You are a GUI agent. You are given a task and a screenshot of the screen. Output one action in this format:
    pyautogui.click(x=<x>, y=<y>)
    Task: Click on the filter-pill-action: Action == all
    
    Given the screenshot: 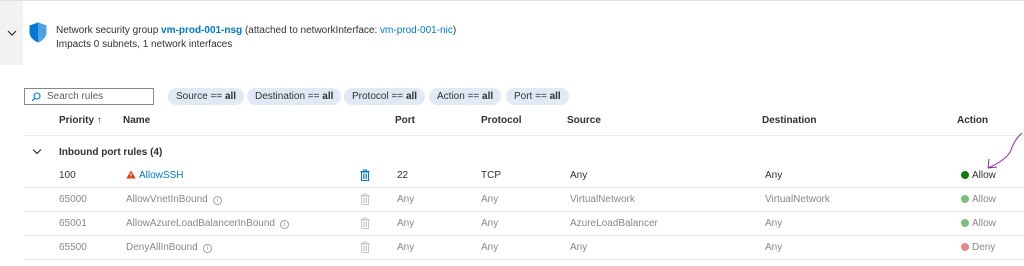 What is the action you would take?
    pyautogui.click(x=465, y=96)
    